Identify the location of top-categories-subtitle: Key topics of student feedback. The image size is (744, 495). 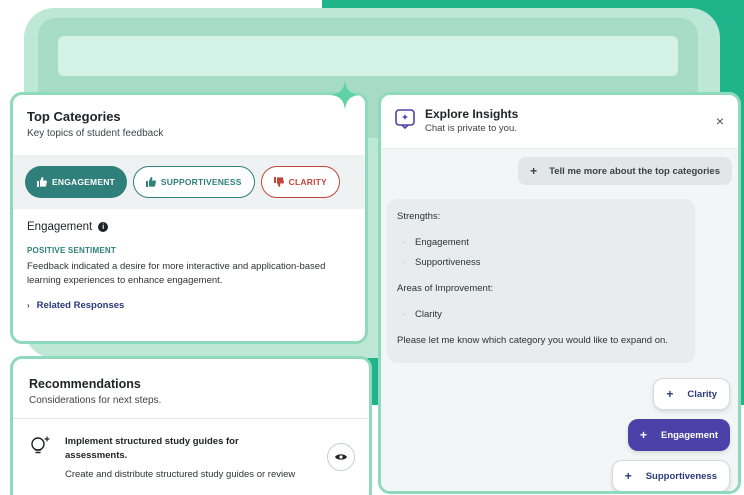
(95, 133).